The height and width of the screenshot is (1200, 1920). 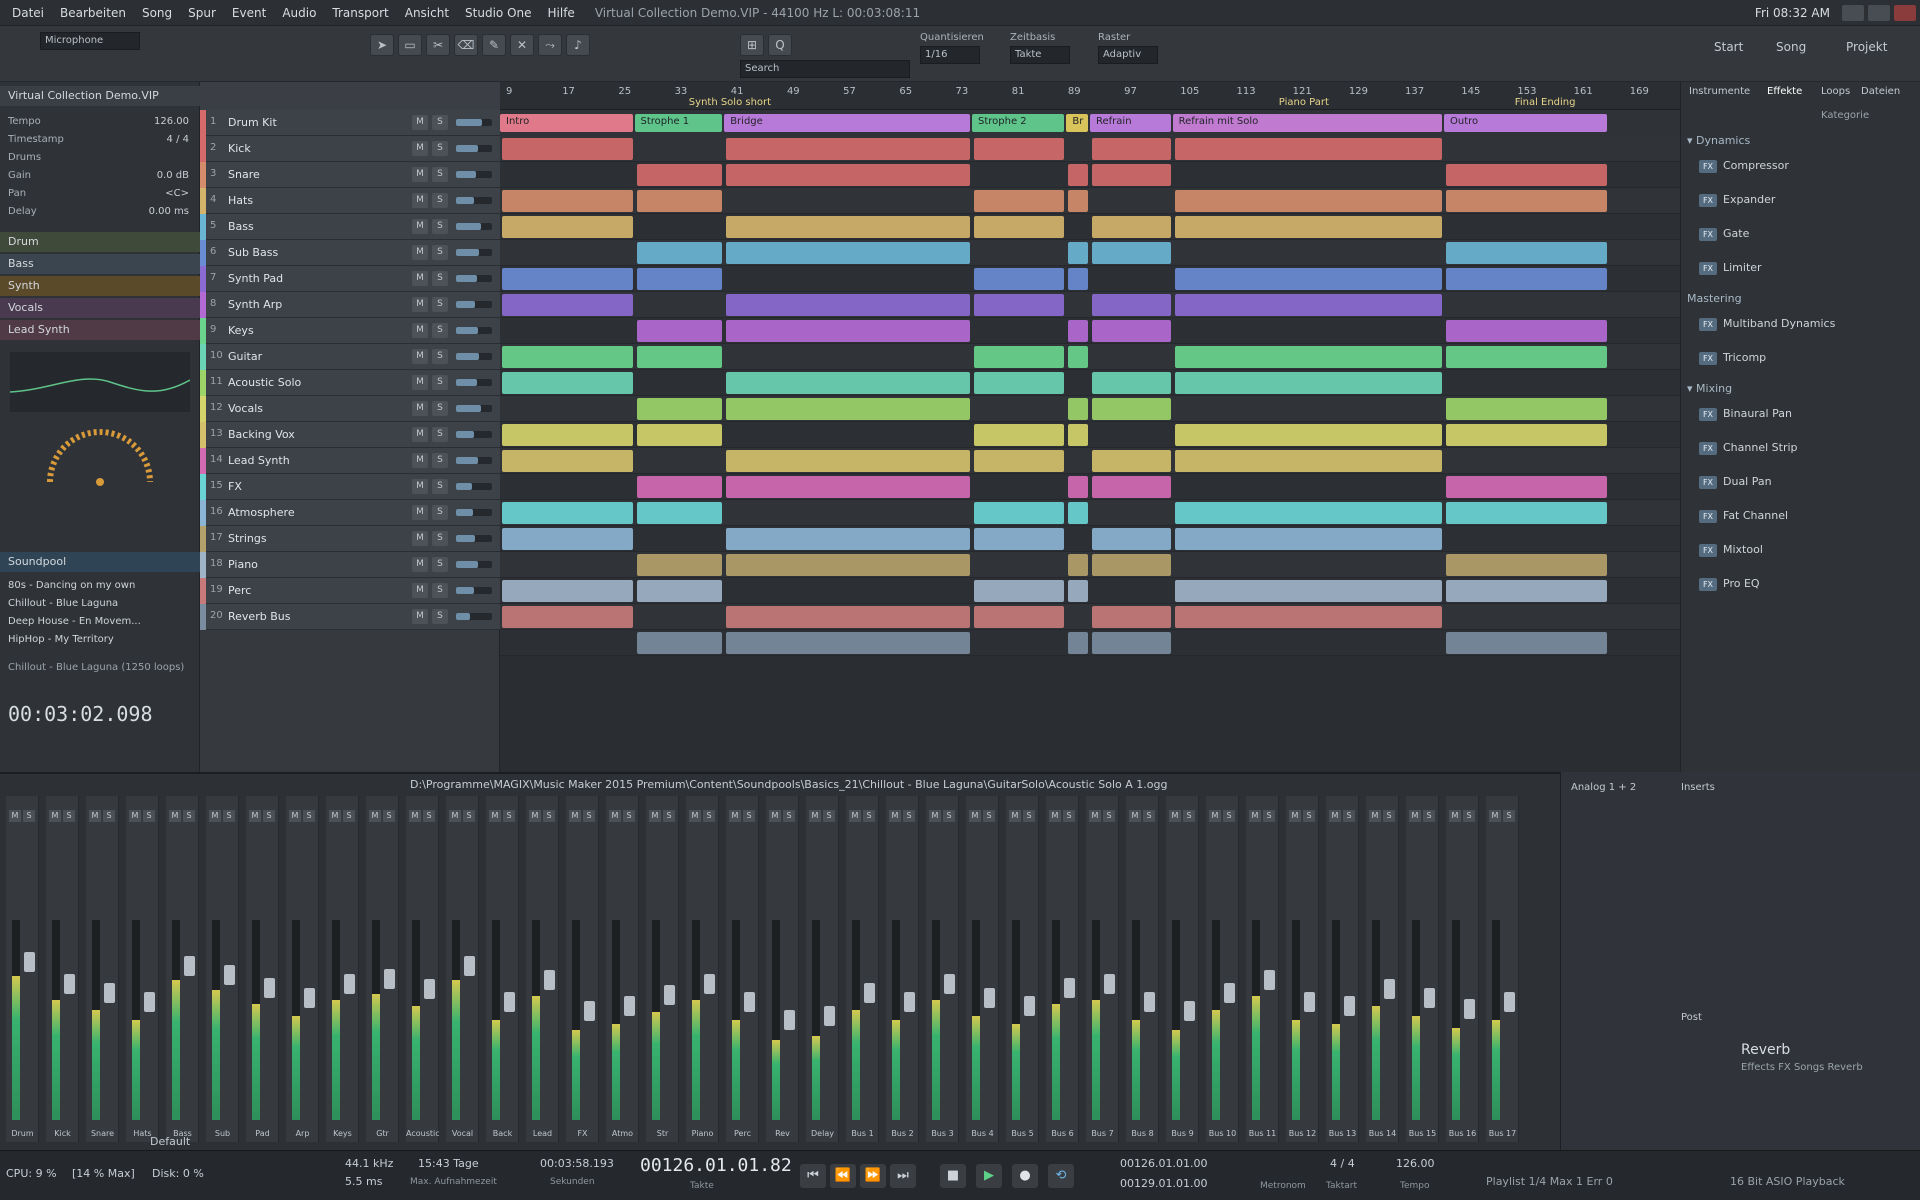 I want to click on track-name: Hats, so click(x=240, y=200).